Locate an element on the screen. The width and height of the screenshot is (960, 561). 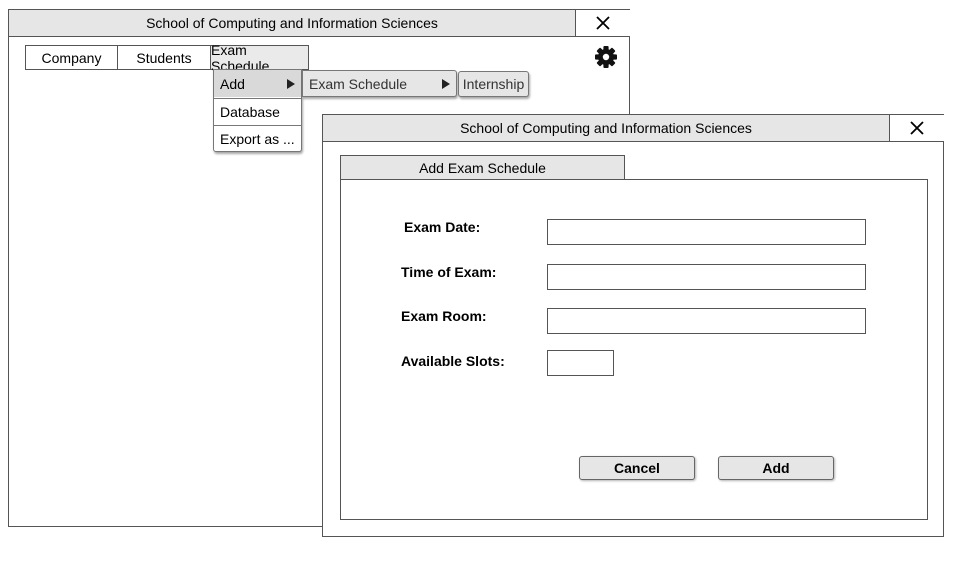
close-button is located at coordinates (602, 23).